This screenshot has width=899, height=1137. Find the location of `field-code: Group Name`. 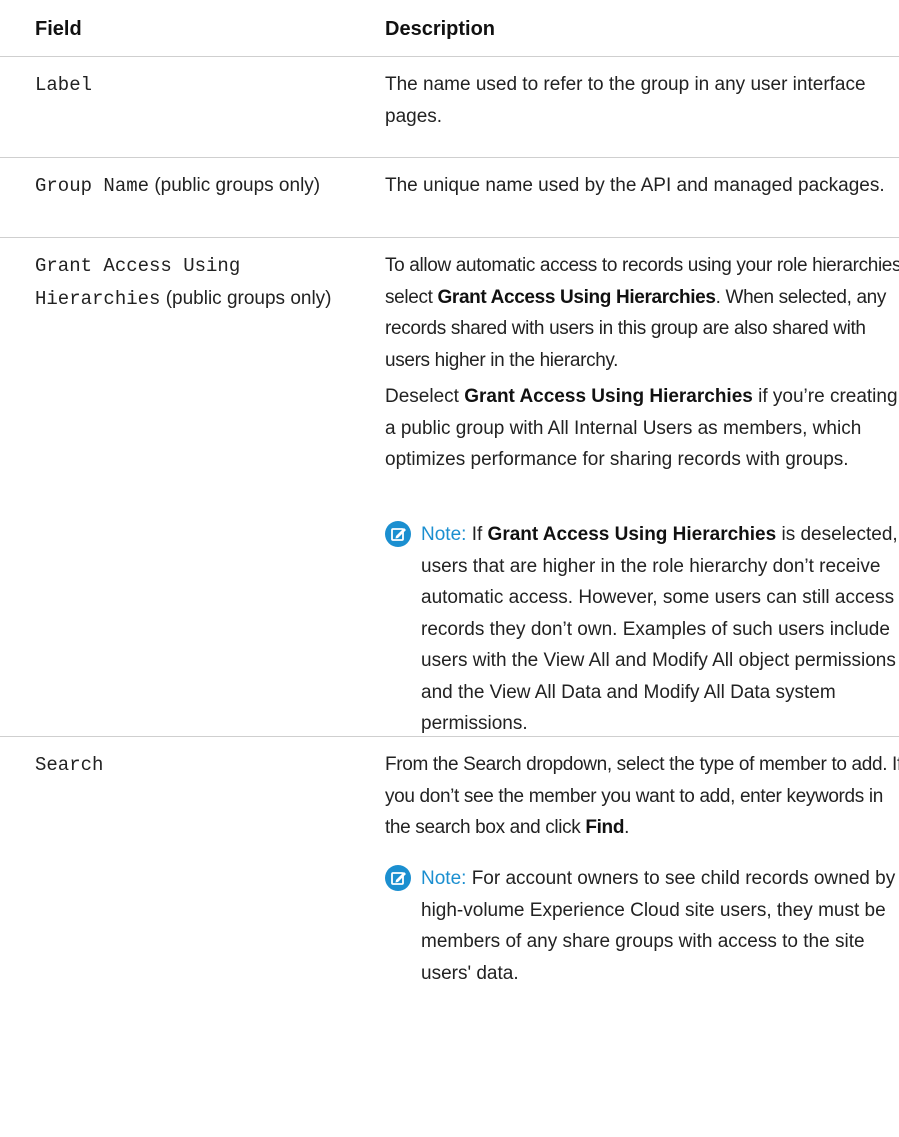

field-code: Group Name is located at coordinates (92, 186).